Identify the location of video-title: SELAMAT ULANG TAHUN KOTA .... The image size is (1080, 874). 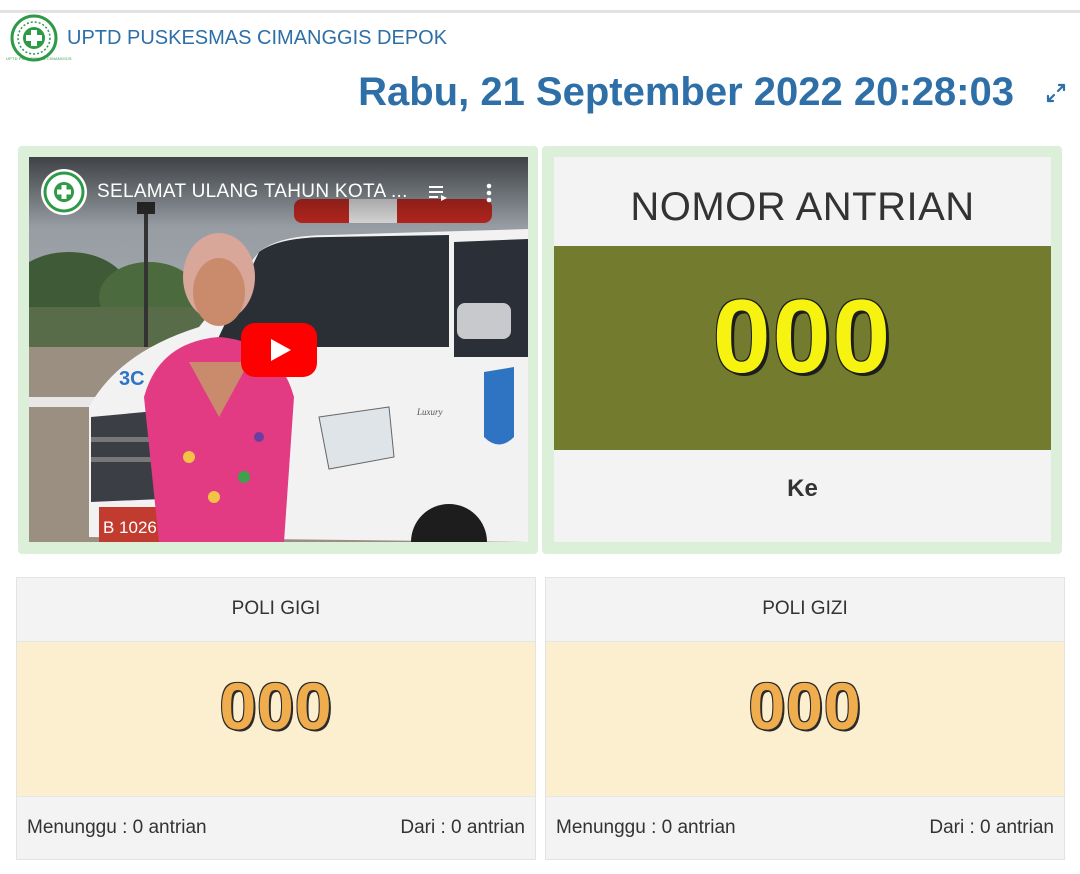
(252, 192).